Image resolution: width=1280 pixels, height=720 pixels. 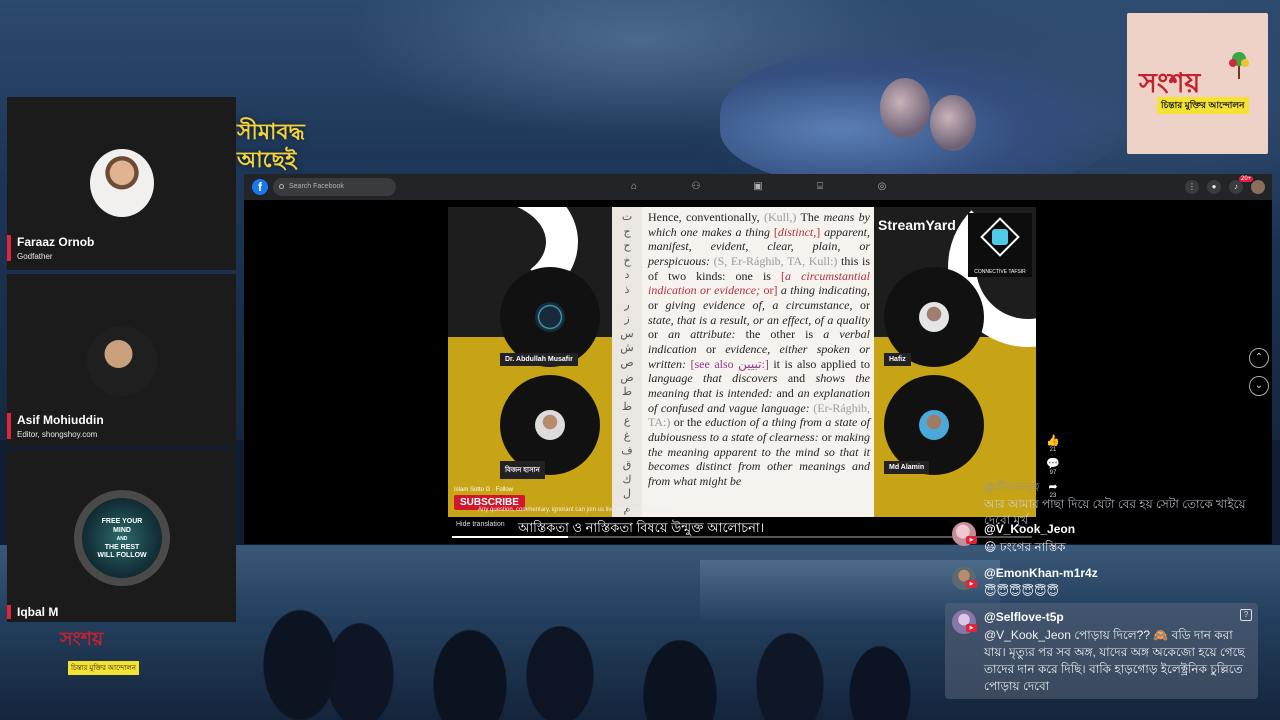 What do you see at coordinates (480, 524) in the screenshot?
I see `hide-translation-button: Hide translation` at bounding box center [480, 524].